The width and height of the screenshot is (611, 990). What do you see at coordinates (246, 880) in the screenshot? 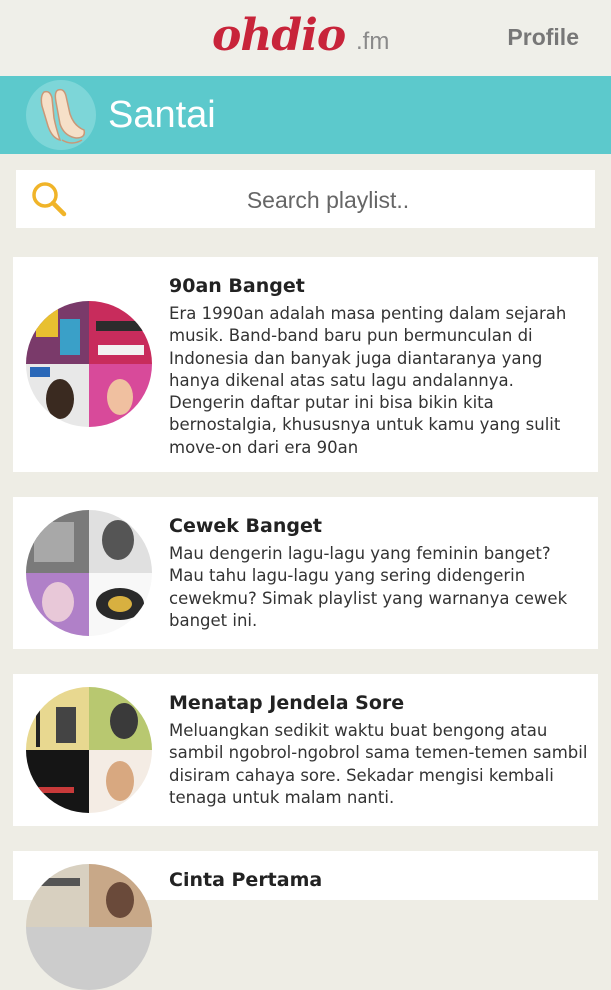
I see `playlist-title: Cinta Pertama` at bounding box center [246, 880].